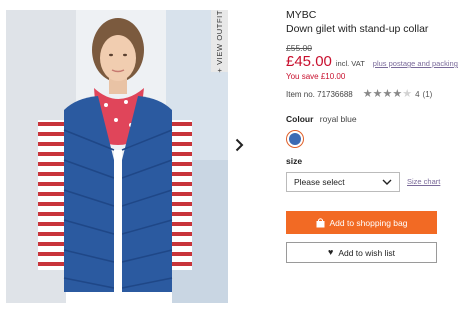  I want to click on colour-value: royal blue, so click(338, 119).